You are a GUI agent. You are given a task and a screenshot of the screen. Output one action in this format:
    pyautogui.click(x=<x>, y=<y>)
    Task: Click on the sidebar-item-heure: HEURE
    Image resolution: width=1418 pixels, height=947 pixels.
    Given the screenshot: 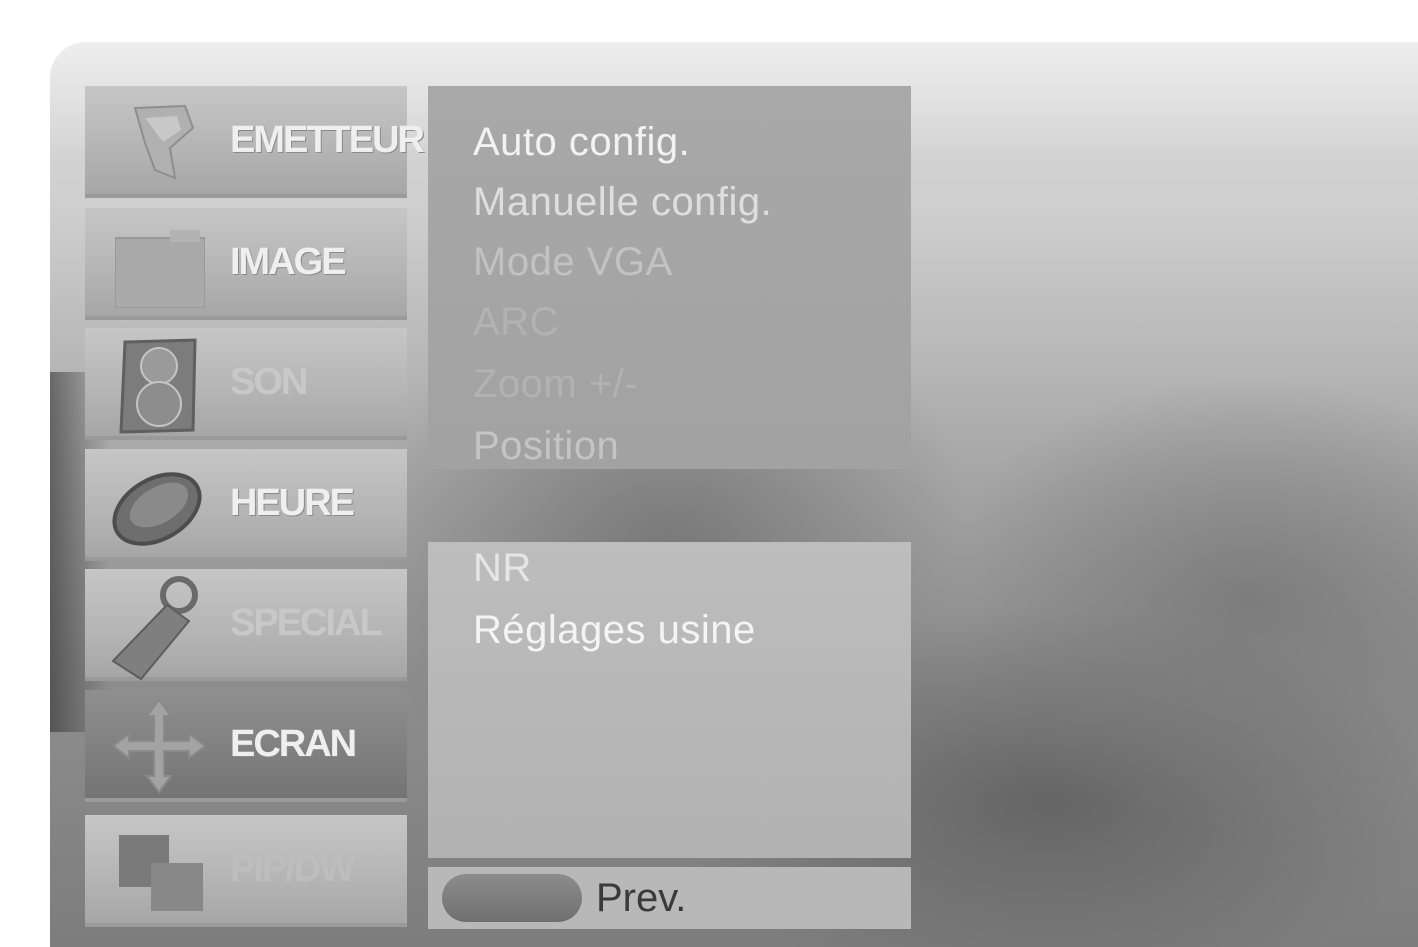 What is the action you would take?
    pyautogui.click(x=246, y=505)
    